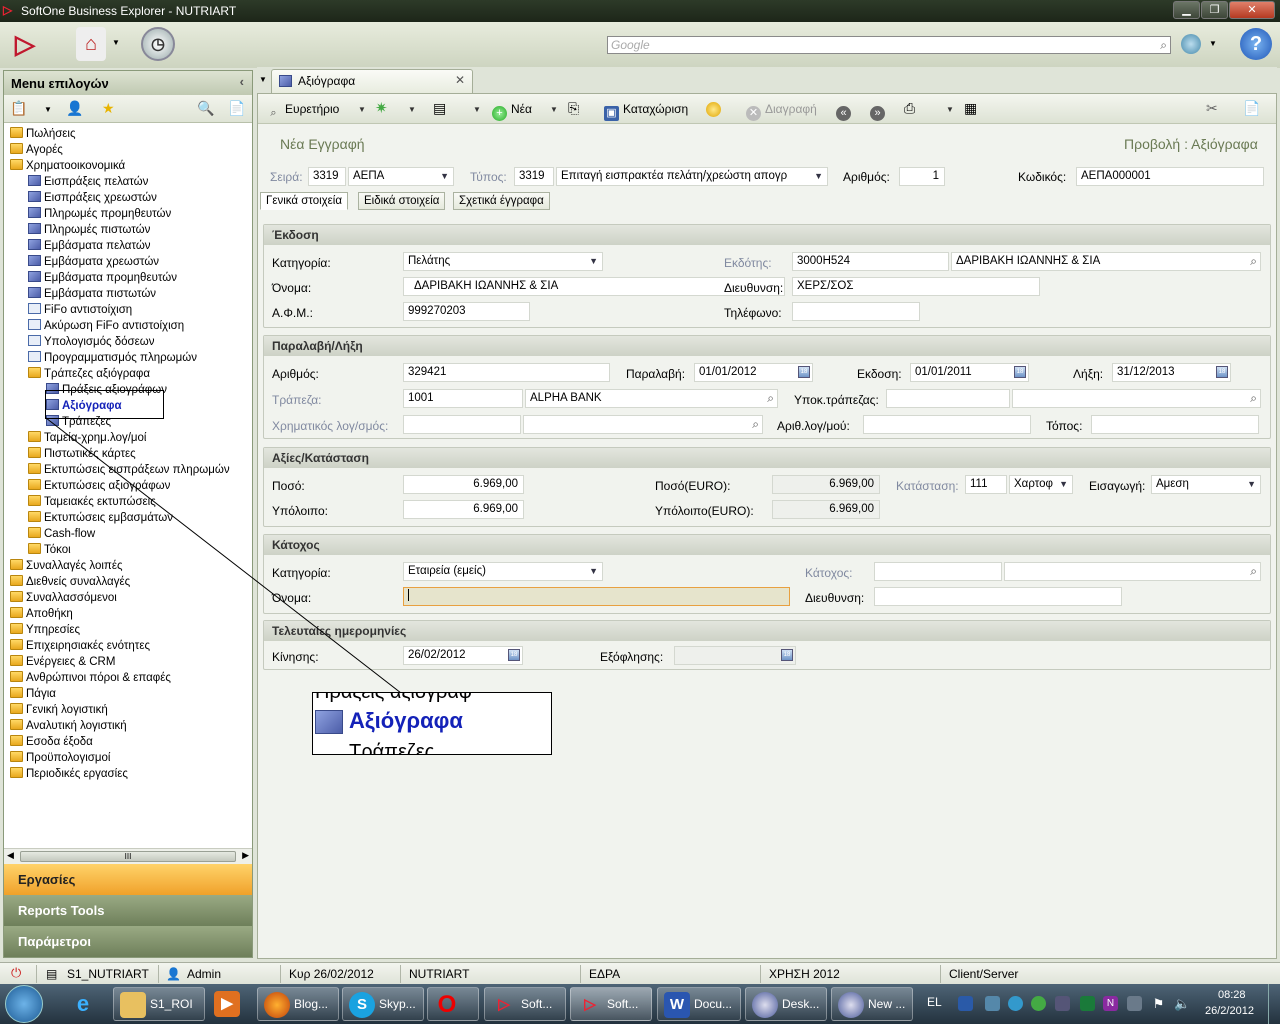 This screenshot has width=1280, height=1024. Describe the element at coordinates (392, 748) in the screenshot. I see `zoom-text-below: Τράπεζες` at that location.